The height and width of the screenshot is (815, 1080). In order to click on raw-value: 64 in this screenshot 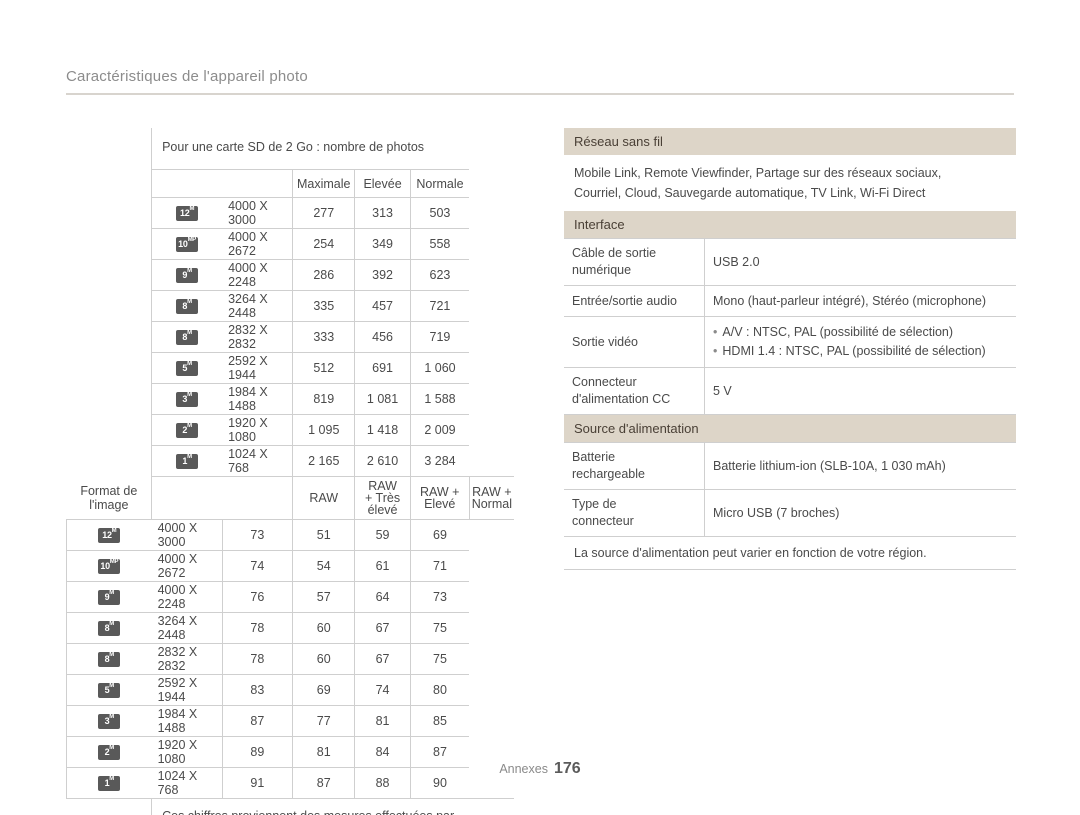, I will do `click(382, 597)`.